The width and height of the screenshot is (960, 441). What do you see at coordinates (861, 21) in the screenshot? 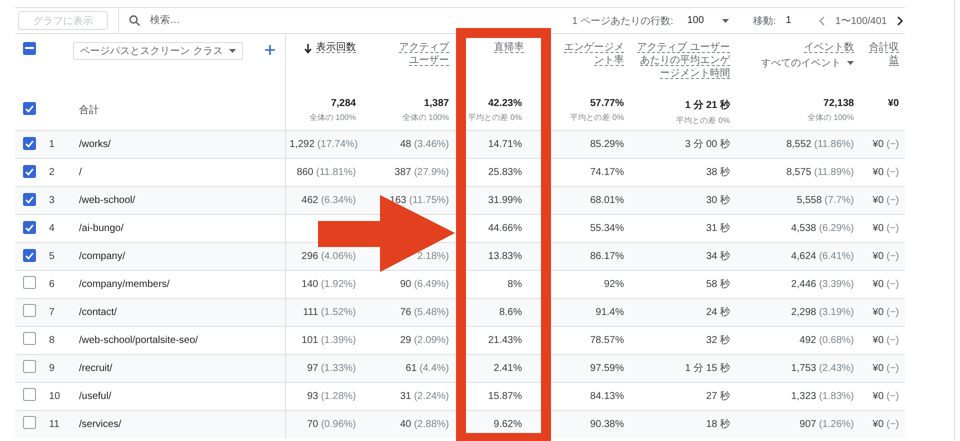
I see `page-range: 1〜100/401` at bounding box center [861, 21].